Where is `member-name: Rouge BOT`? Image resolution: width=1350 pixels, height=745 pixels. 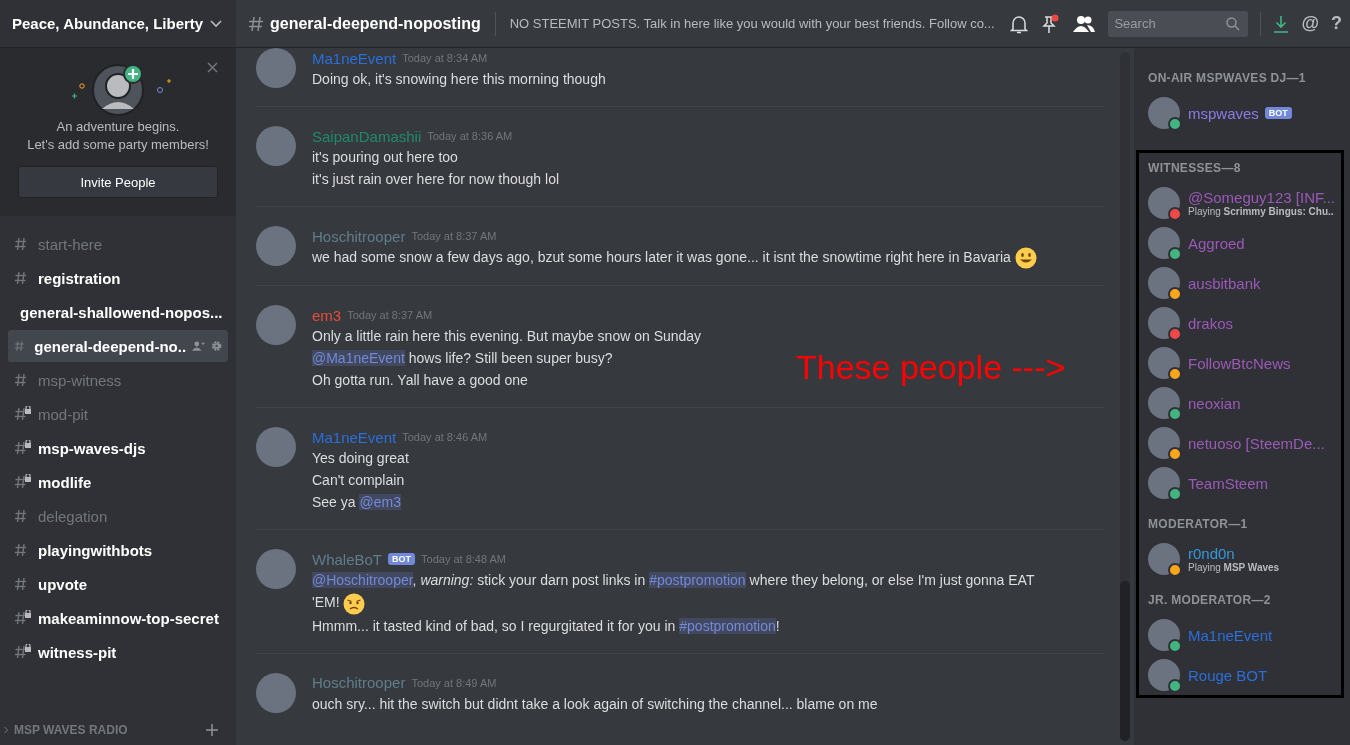
member-name: Rouge BOT is located at coordinates (1228, 675).